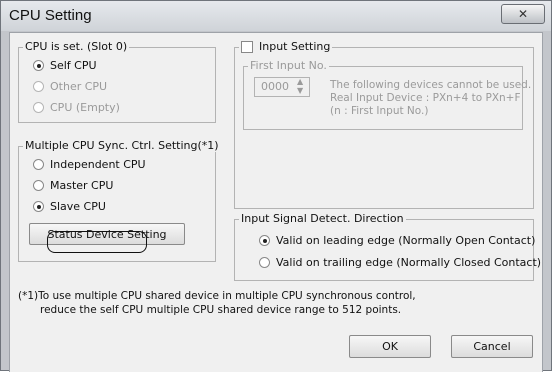 Image resolution: width=552 pixels, height=372 pixels. I want to click on input-setting-check-box, so click(247, 46).